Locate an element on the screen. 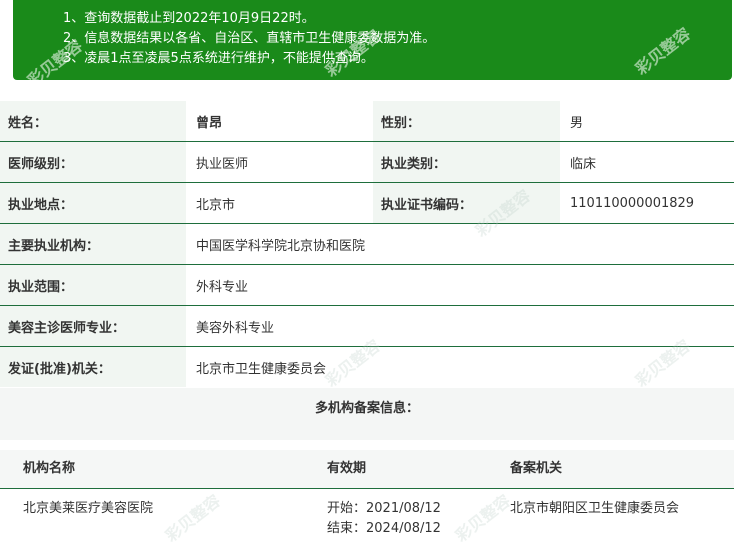  notice-line: 2、信息数据结果以各省、自治区、直辖市卫生健康委数据为准。 is located at coordinates (249, 38).